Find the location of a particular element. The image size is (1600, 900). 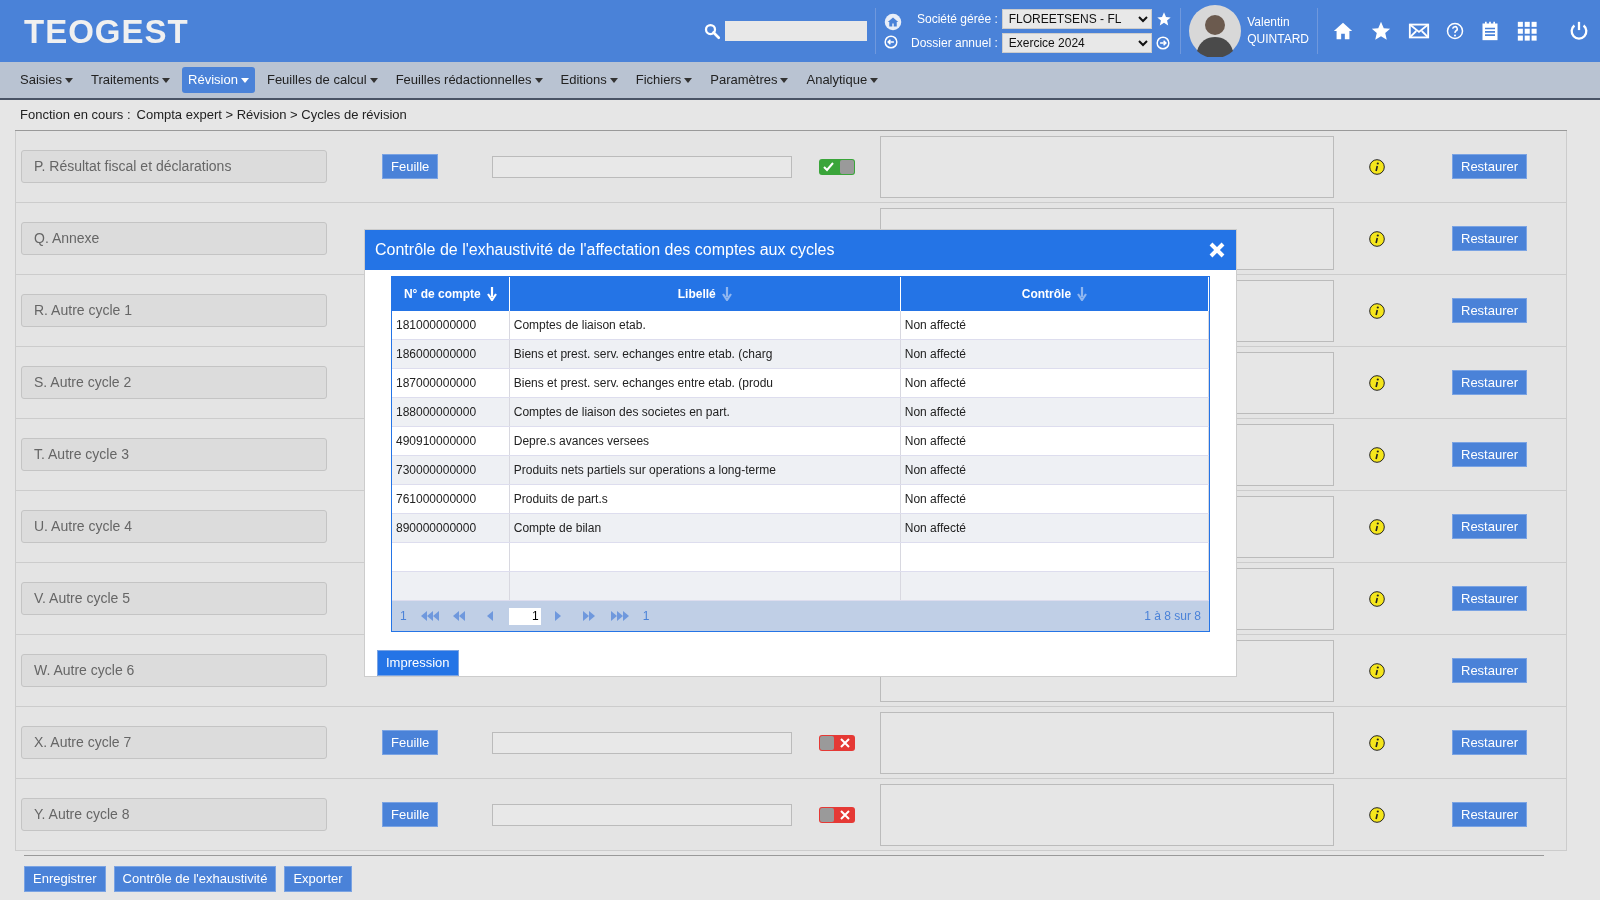

footer-button: Exporter is located at coordinates (318, 879).